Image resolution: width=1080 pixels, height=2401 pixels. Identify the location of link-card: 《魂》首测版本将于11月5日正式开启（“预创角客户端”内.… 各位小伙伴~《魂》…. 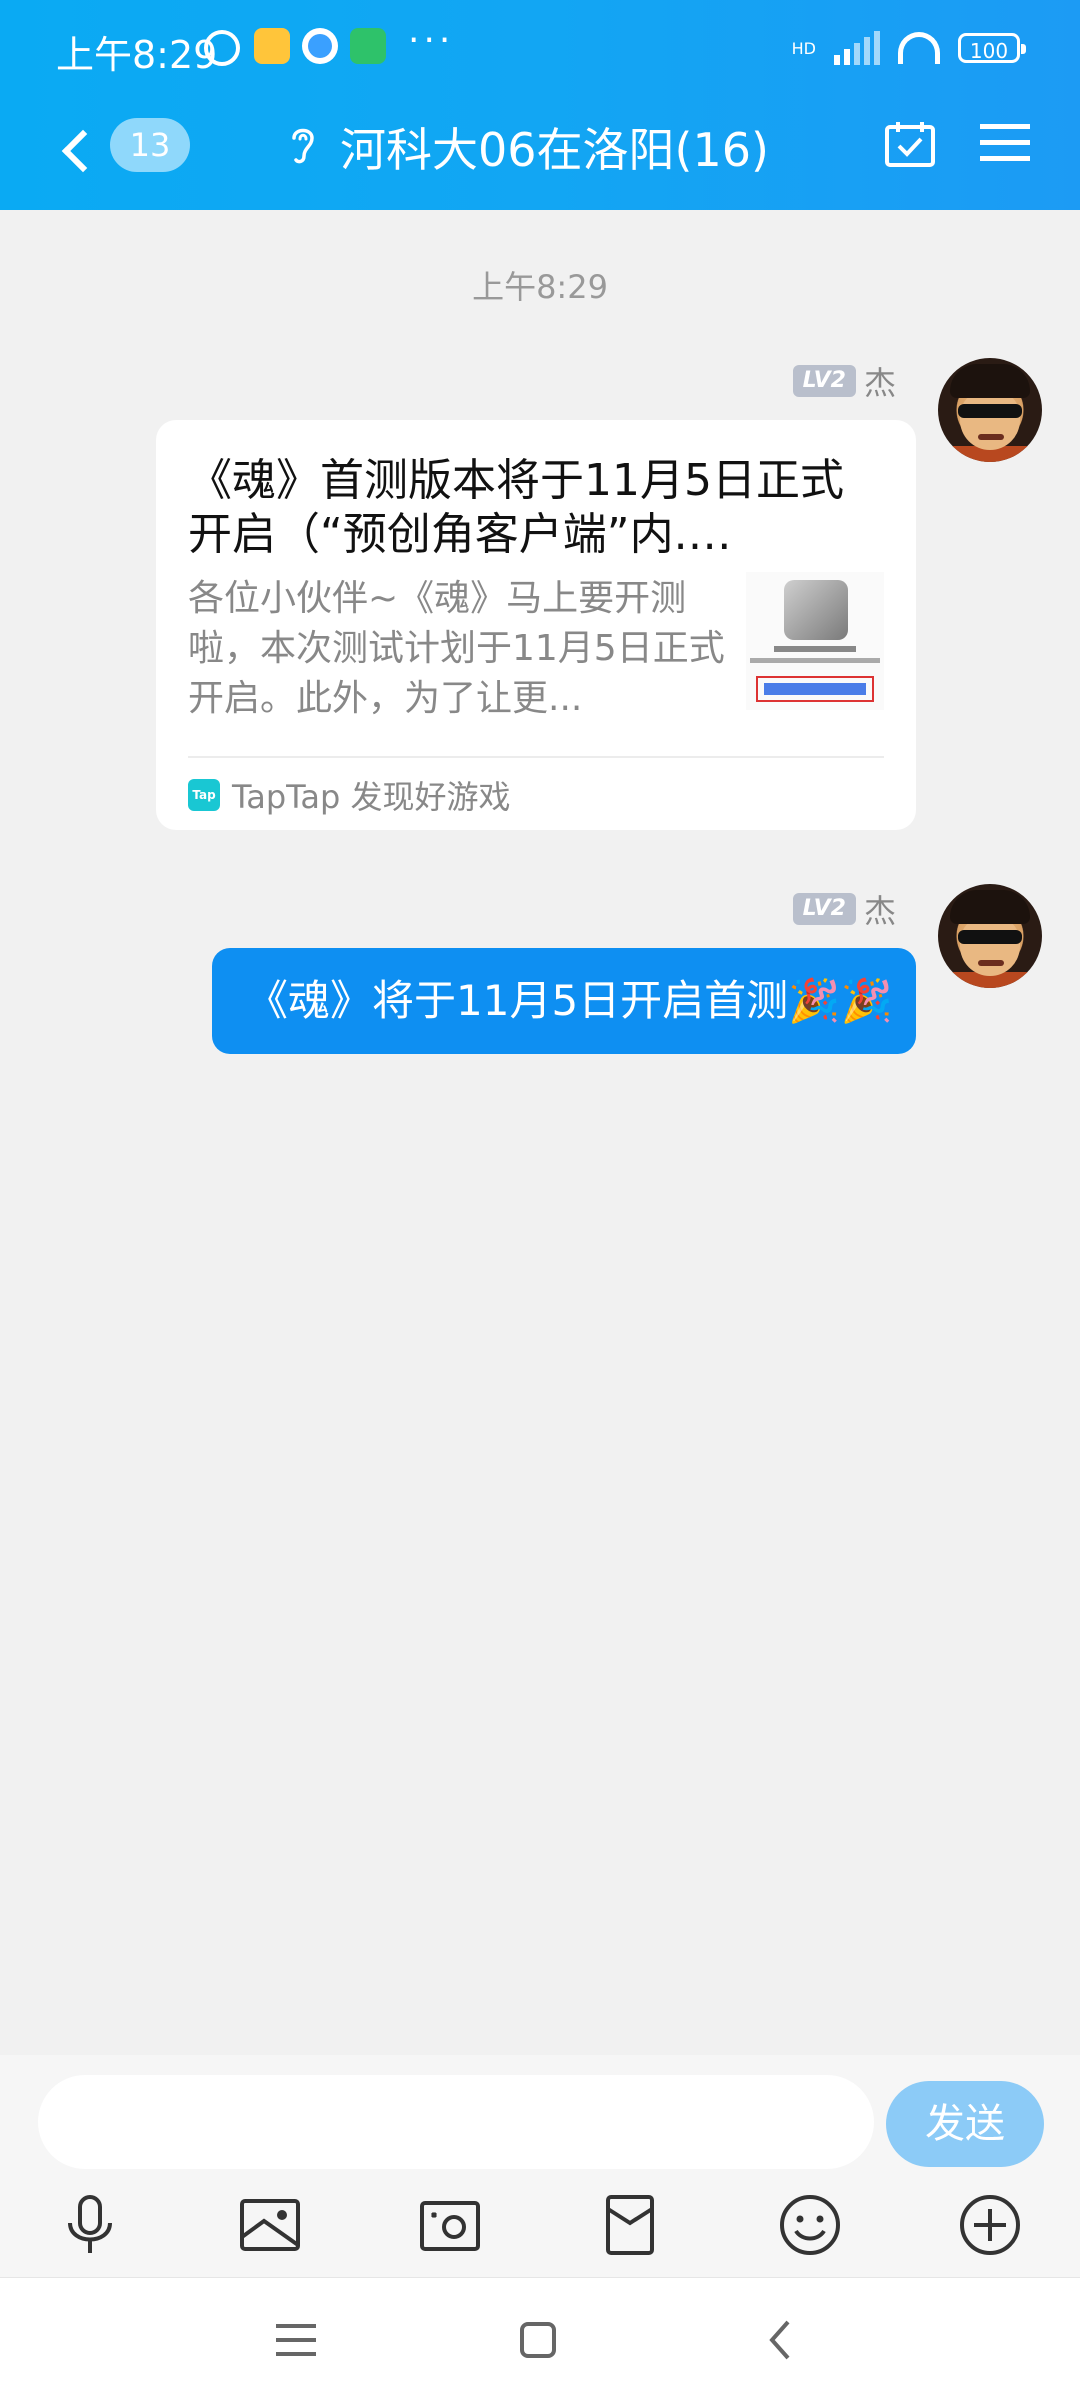
(536, 625).